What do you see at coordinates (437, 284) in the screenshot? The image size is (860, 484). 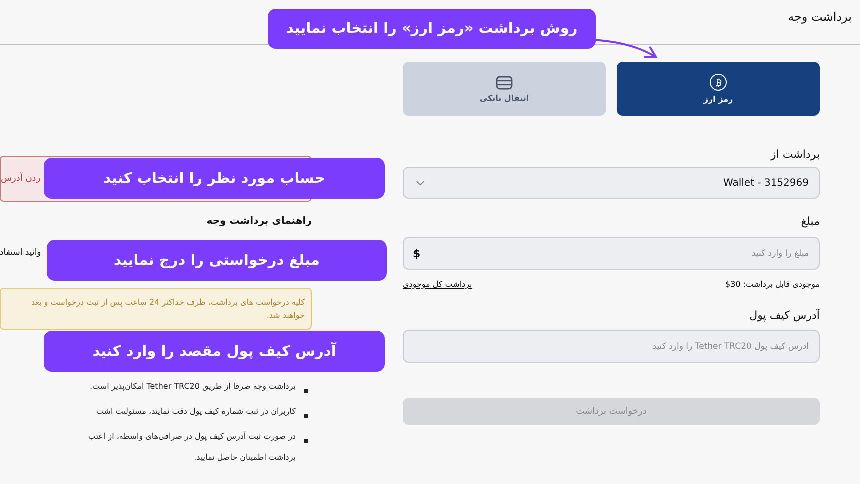 I see `withdraw-all-link: برداشت کل موجودی` at bounding box center [437, 284].